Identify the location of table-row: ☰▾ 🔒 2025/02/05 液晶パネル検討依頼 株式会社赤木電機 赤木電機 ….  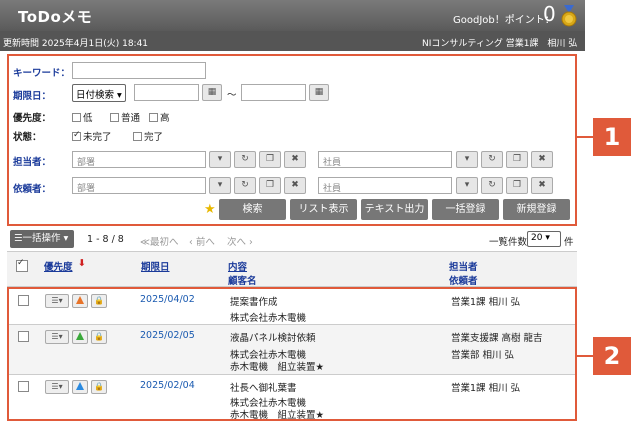
(292, 350).